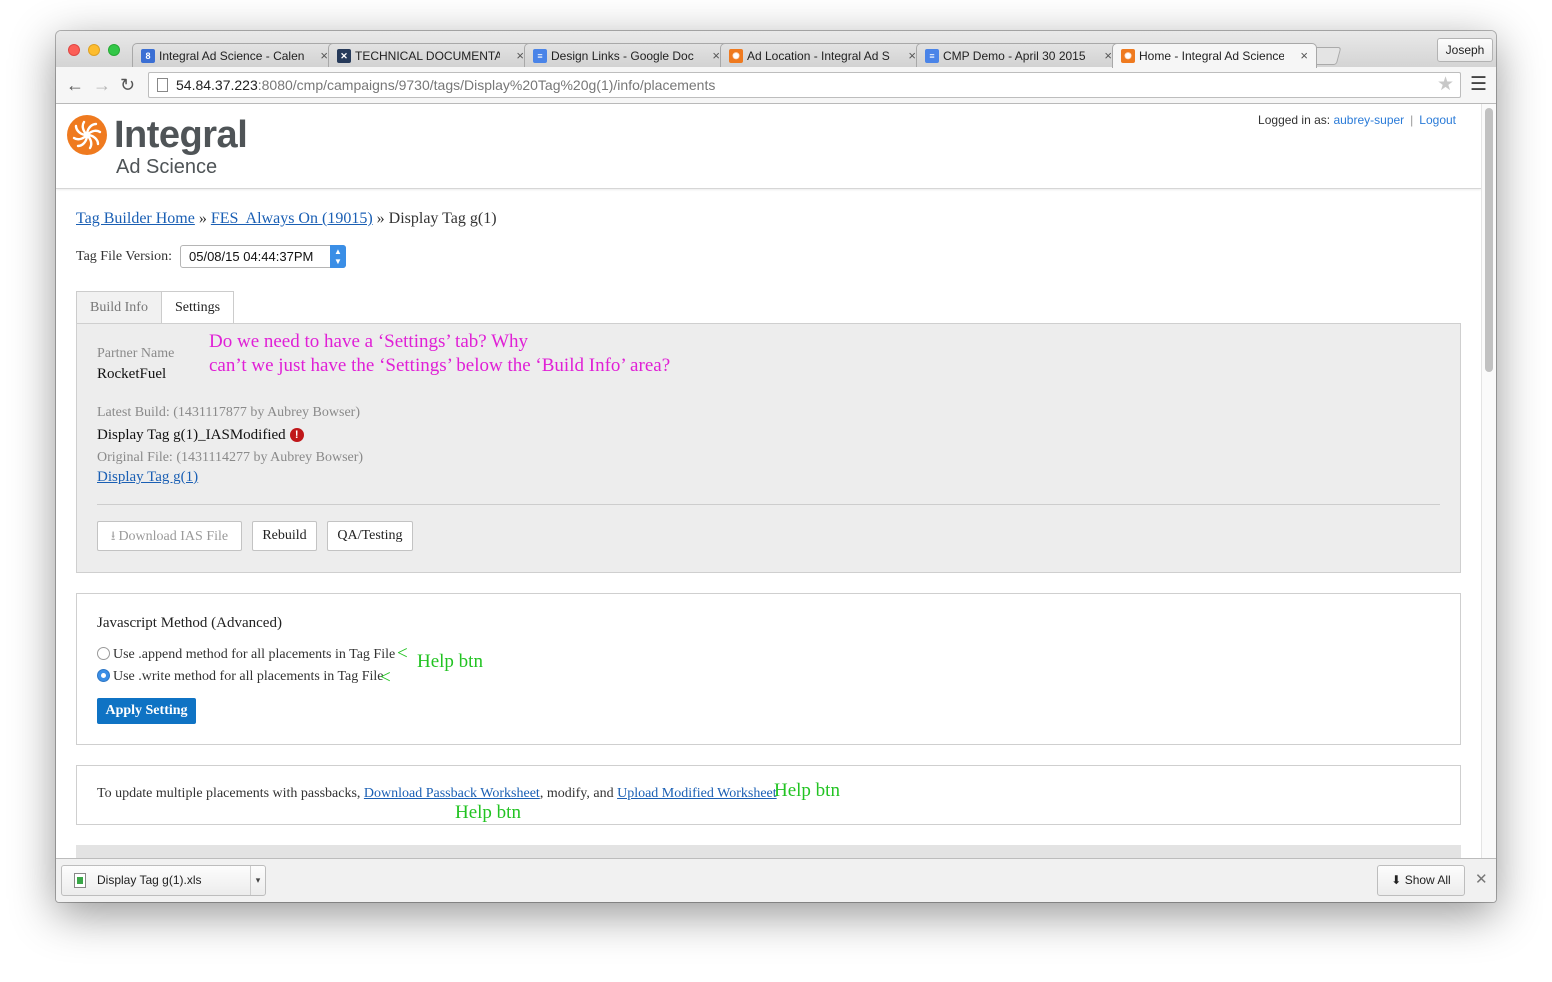 Image resolution: width=1552 pixels, height=982 pixels. What do you see at coordinates (103, 675) in the screenshot?
I see `radio-write` at bounding box center [103, 675].